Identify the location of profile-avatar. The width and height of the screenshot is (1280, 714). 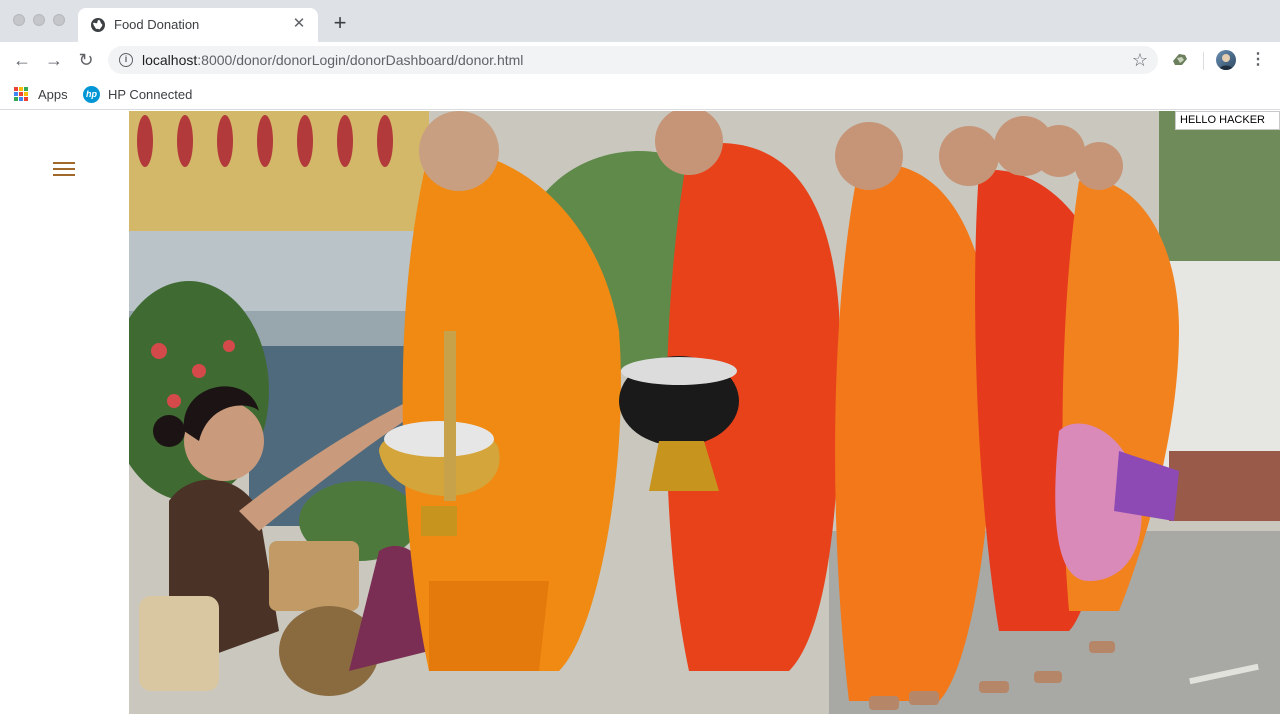
(1226, 60).